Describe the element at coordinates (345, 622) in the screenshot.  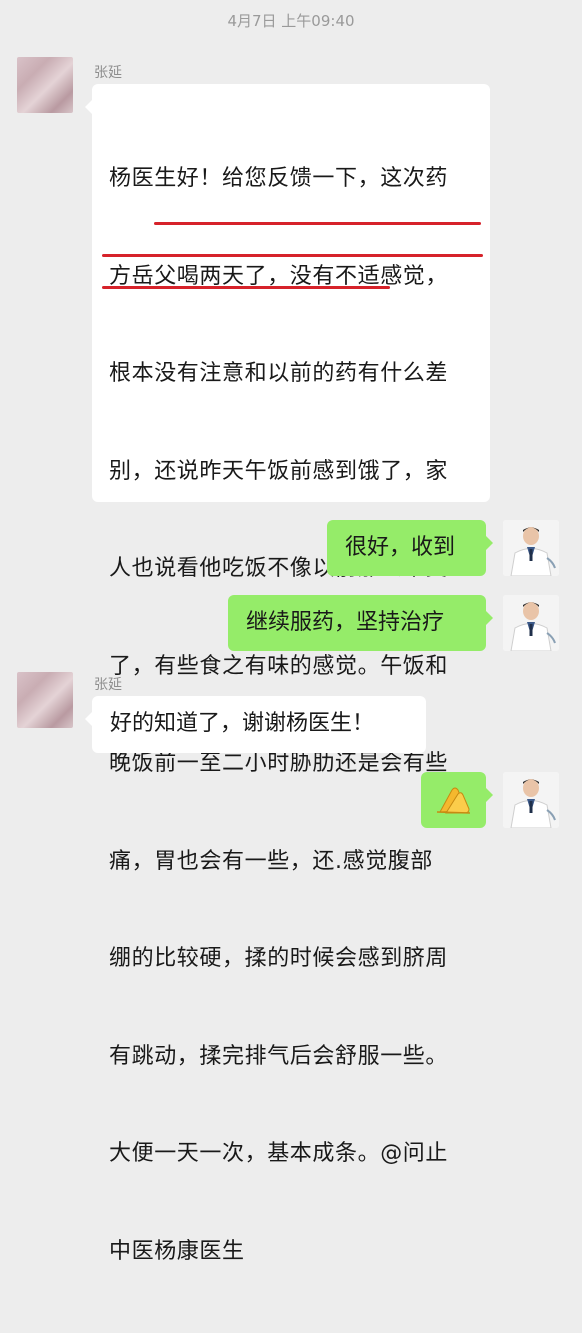
I see `message-text: 继续服药，坚持治疗` at that location.